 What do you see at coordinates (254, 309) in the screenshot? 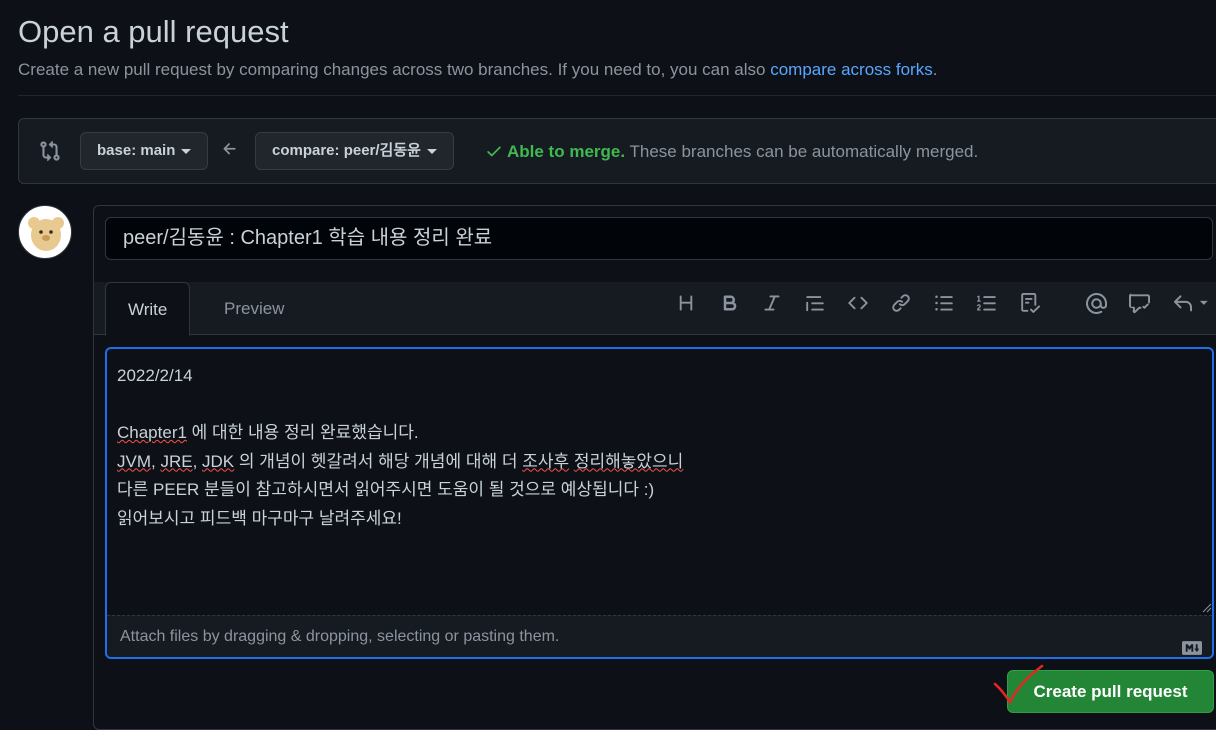
I see `tab-preview: Preview` at bounding box center [254, 309].